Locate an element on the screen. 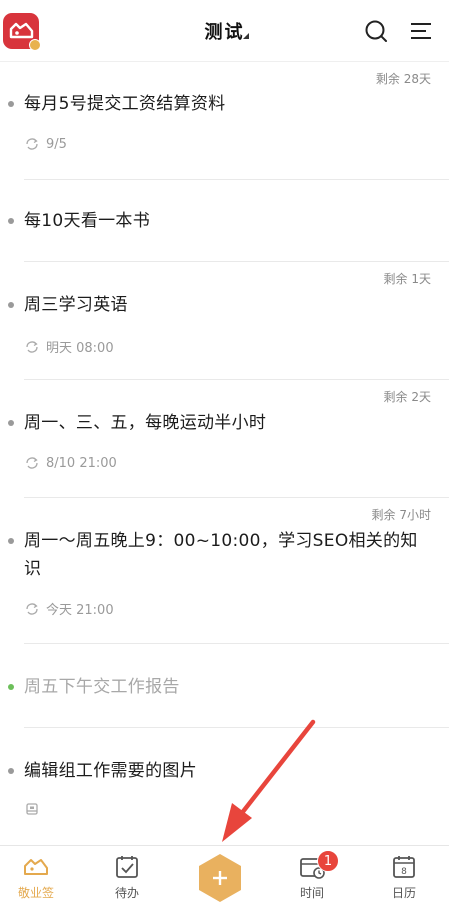 Image resolution: width=449 pixels, height=915 pixels. item-title: 每月5号提交工资结算资料 is located at coordinates (125, 104).